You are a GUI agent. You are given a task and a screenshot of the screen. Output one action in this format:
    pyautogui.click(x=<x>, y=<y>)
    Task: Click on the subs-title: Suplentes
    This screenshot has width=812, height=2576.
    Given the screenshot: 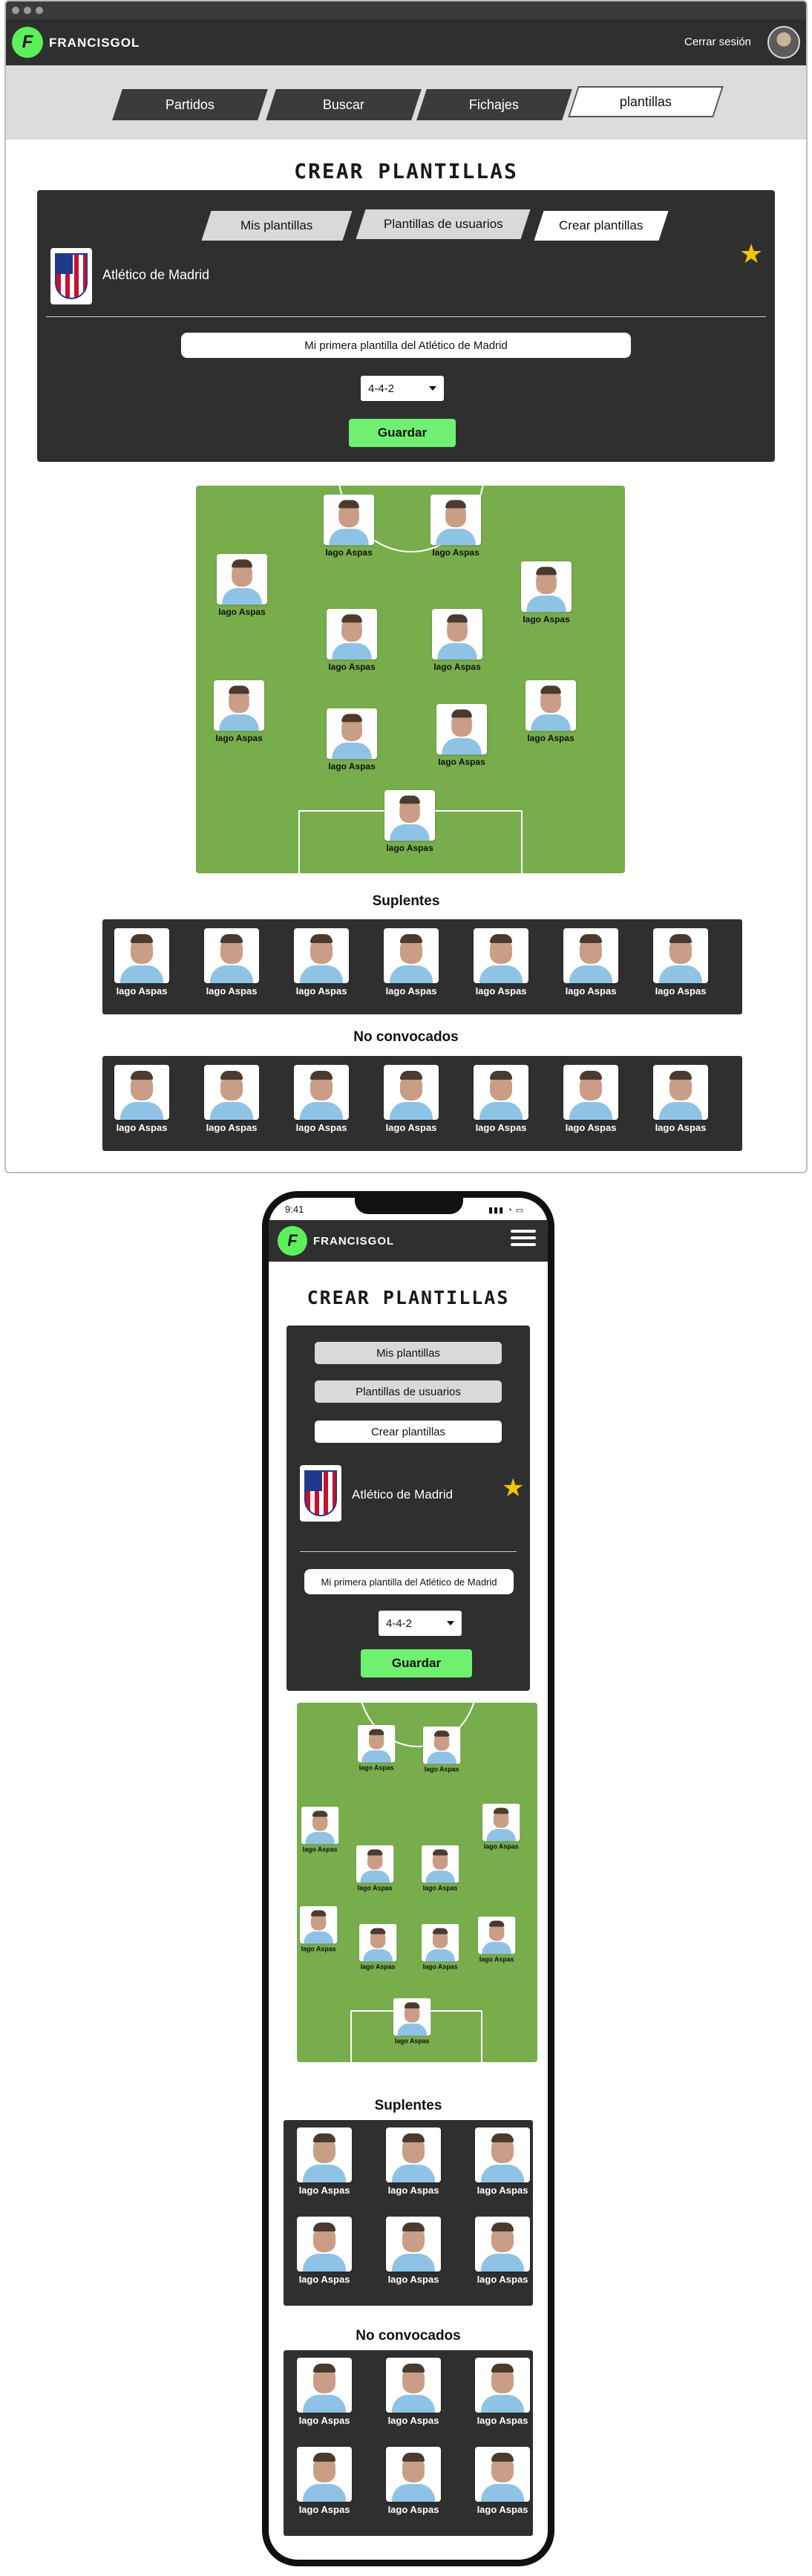 What is the action you would take?
    pyautogui.click(x=406, y=901)
    